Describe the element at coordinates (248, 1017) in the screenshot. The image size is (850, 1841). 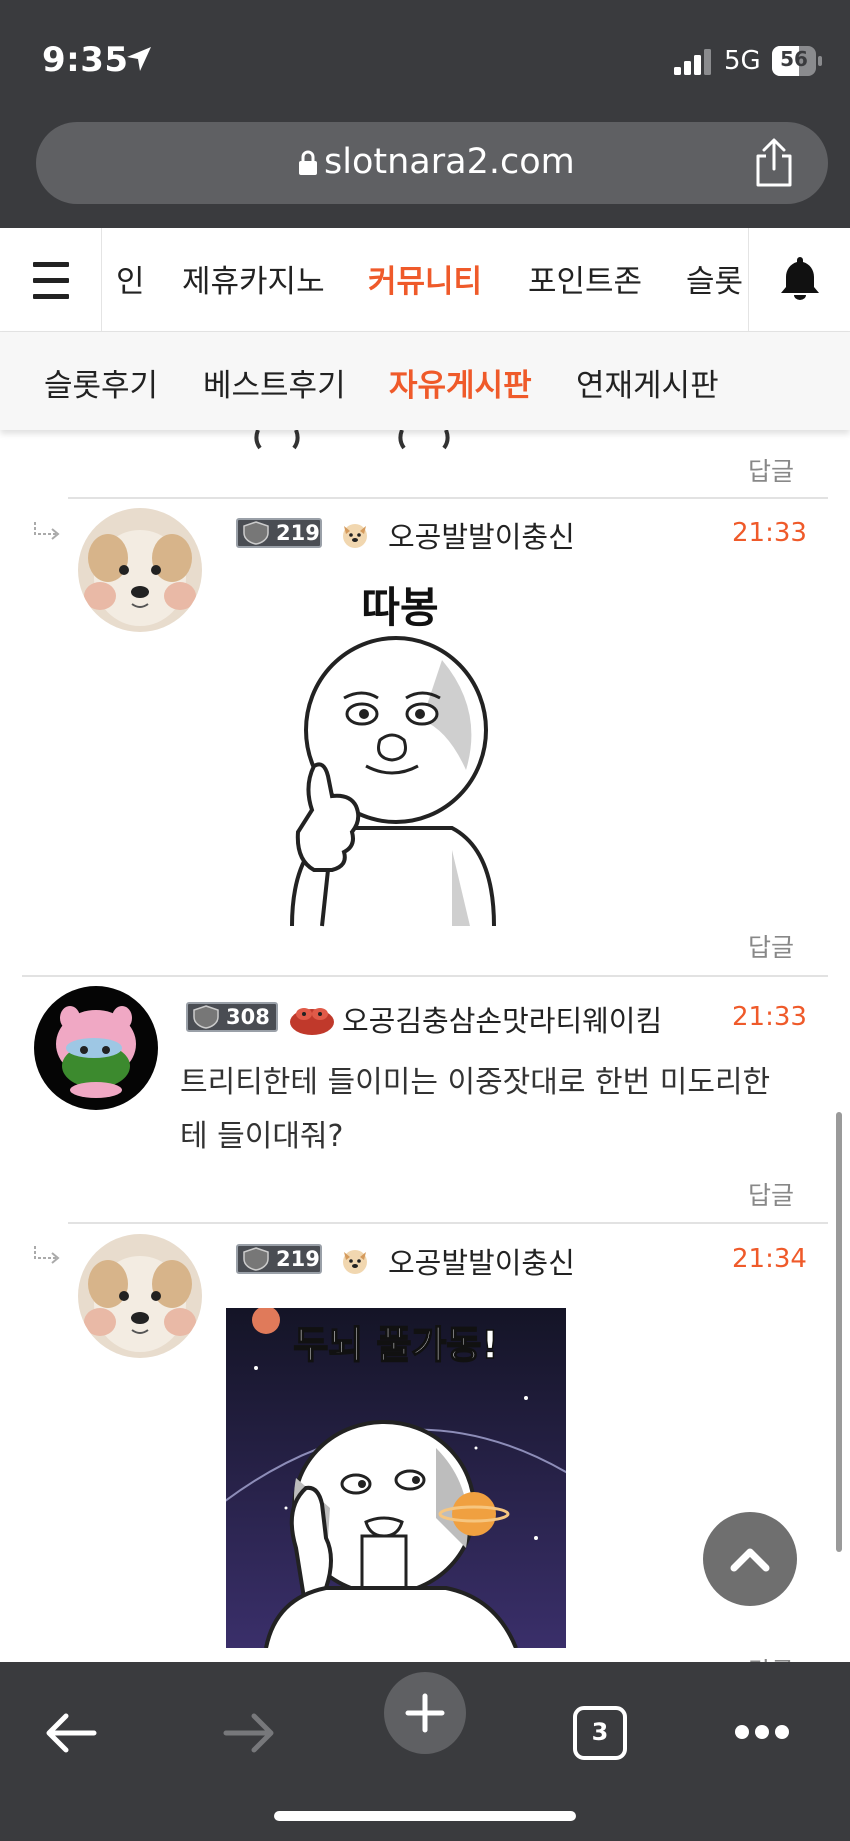
I see `level-number: 308` at that location.